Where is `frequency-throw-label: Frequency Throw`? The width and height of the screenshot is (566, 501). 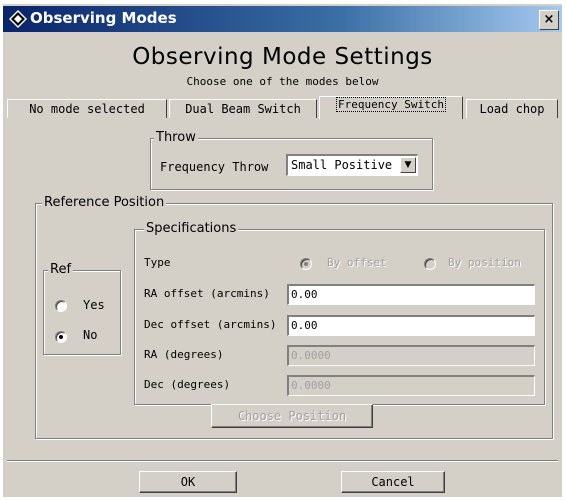
frequency-throw-label: Frequency Throw is located at coordinates (214, 167).